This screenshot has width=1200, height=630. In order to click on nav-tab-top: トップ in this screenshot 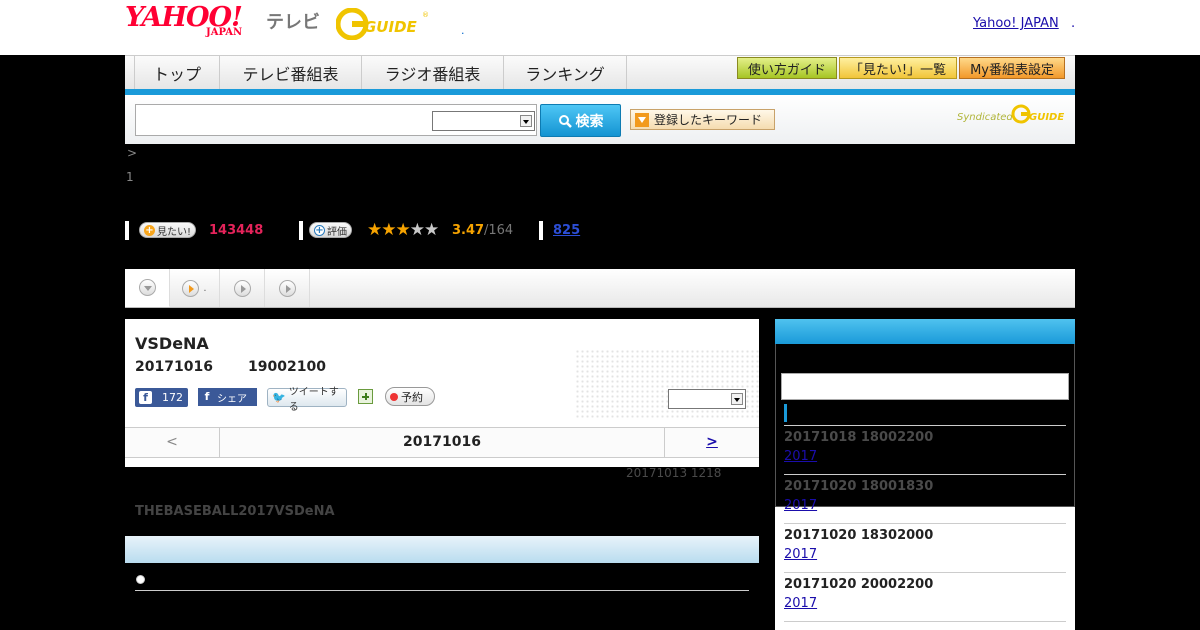, I will do `click(176, 73)`.